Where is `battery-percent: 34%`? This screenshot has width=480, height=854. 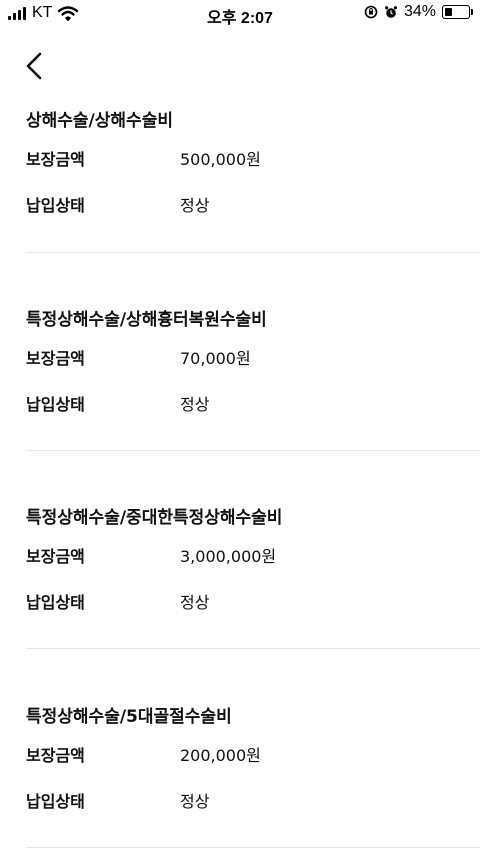 battery-percent: 34% is located at coordinates (419, 11).